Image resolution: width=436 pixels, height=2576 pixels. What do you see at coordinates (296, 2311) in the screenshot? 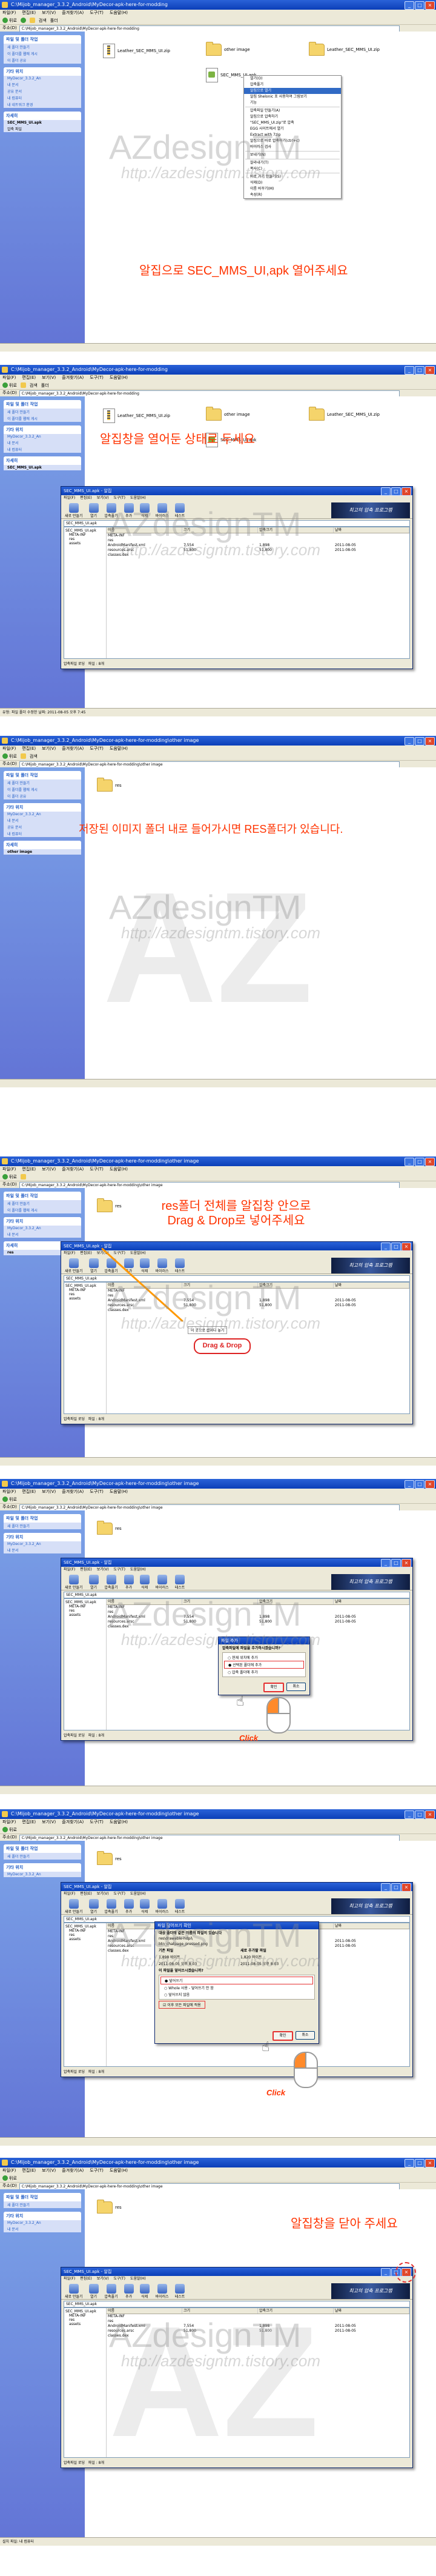
I see `column-header: 압축크기` at bounding box center [296, 2311].